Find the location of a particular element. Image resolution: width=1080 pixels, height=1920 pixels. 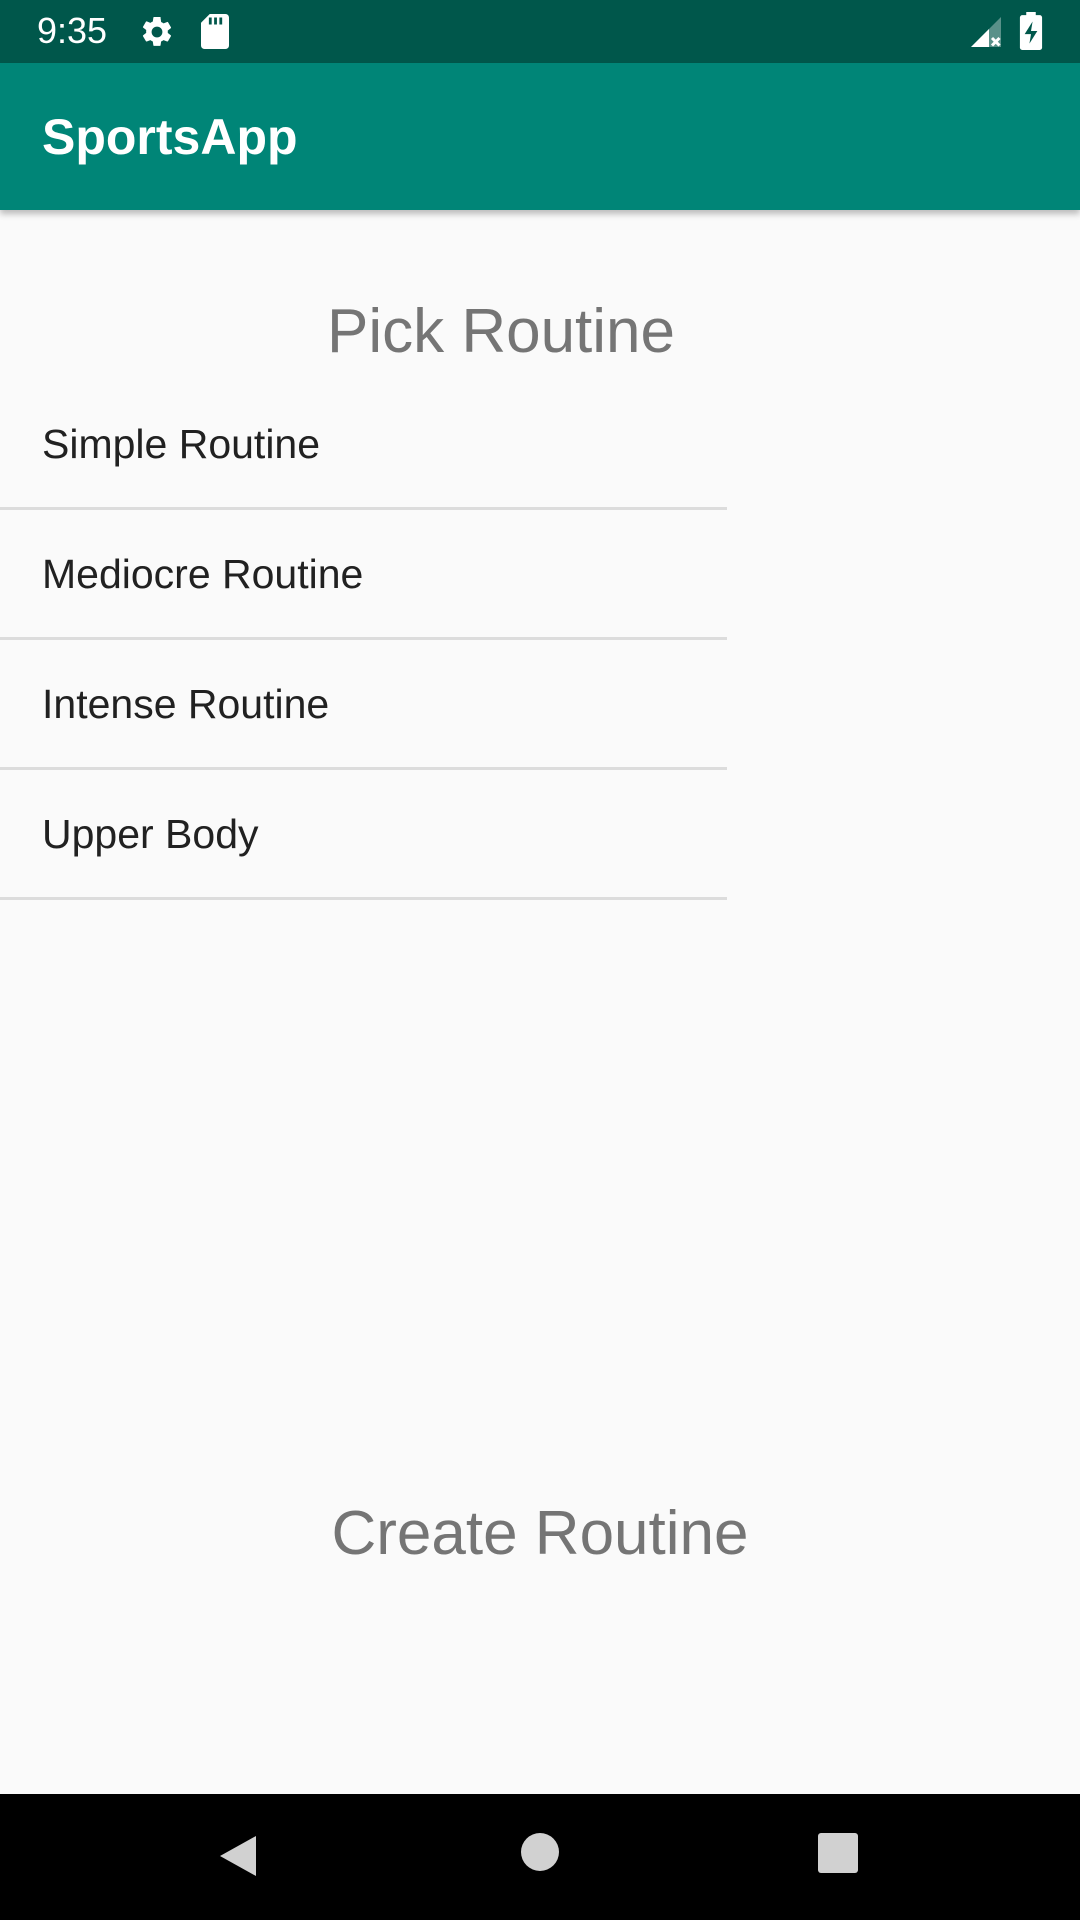

routine-item-intense: Intense Routine is located at coordinates (363, 705).